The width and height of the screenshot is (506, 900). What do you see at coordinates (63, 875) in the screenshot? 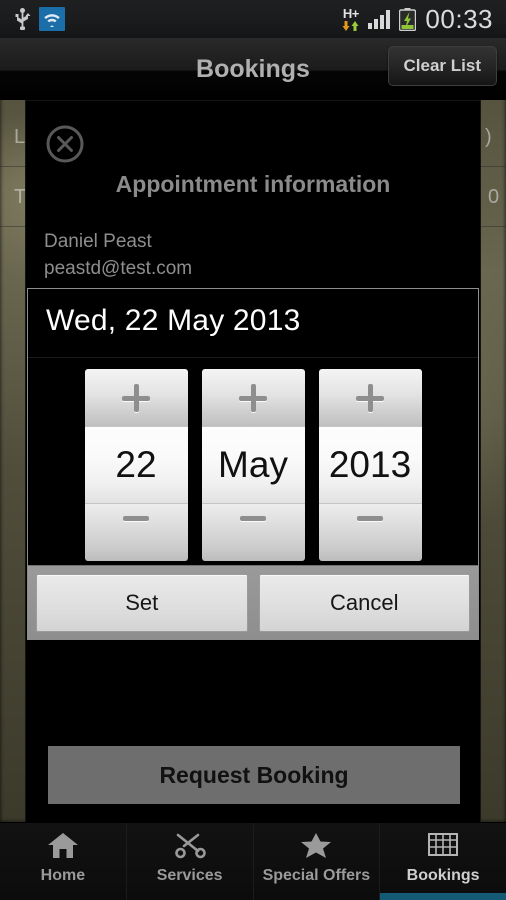
I see `nav-label-home: Home` at bounding box center [63, 875].